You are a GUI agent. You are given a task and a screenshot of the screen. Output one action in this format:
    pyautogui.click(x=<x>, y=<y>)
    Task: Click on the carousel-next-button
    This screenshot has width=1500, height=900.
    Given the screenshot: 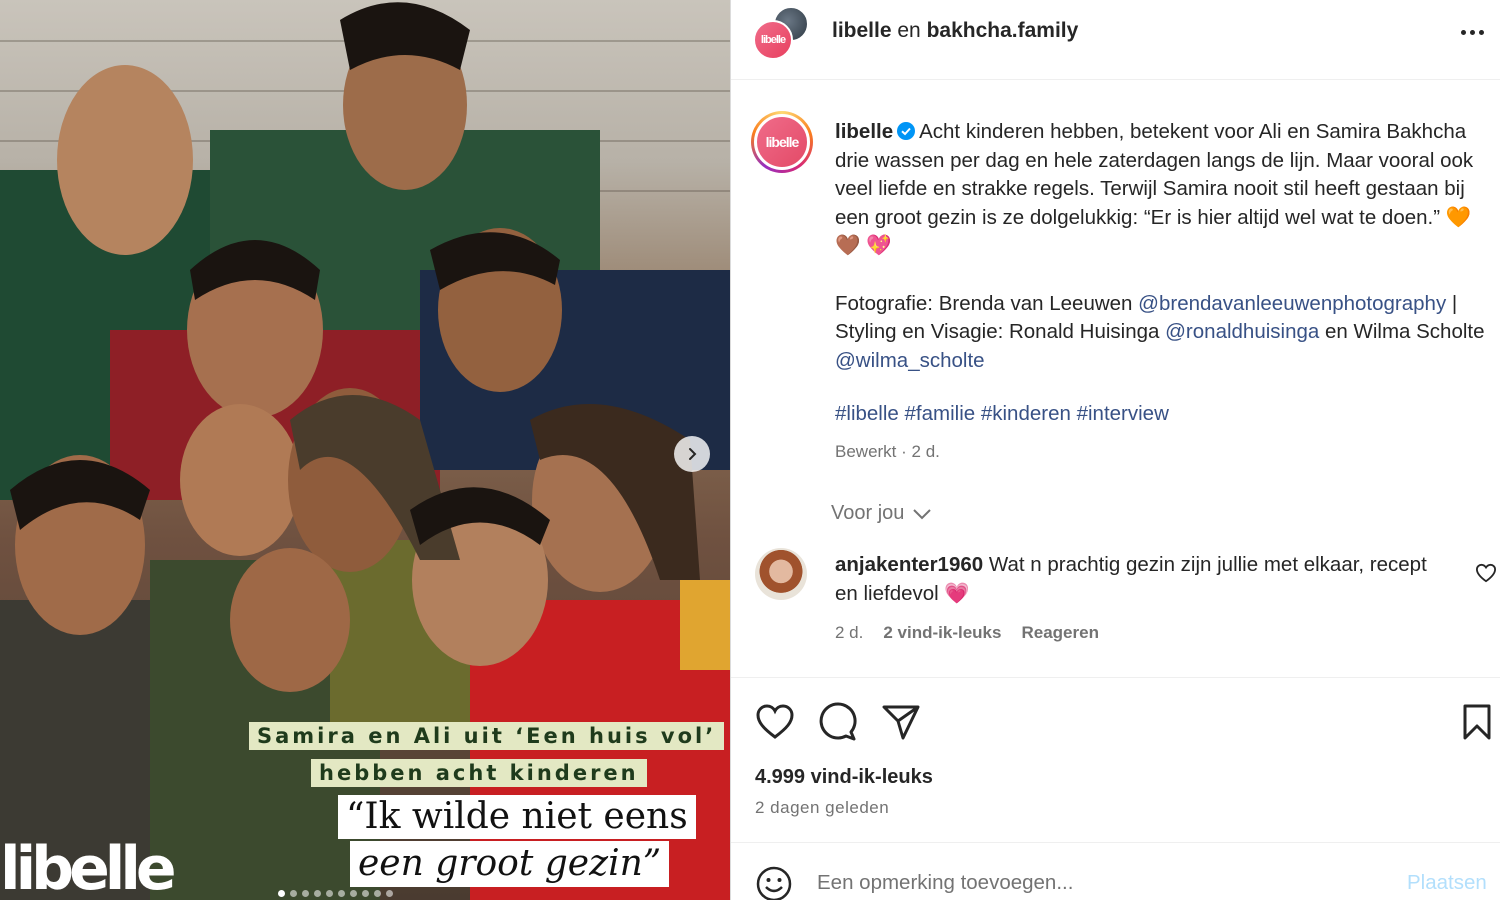 What is the action you would take?
    pyautogui.click(x=692, y=454)
    